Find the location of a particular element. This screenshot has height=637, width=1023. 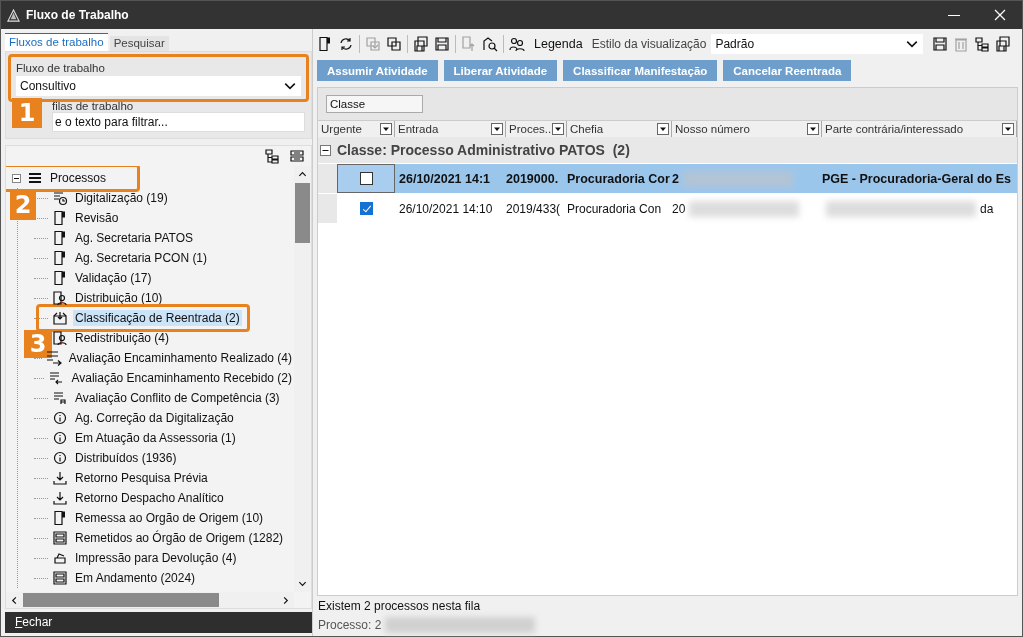

refresh-icon is located at coordinates (346, 44).